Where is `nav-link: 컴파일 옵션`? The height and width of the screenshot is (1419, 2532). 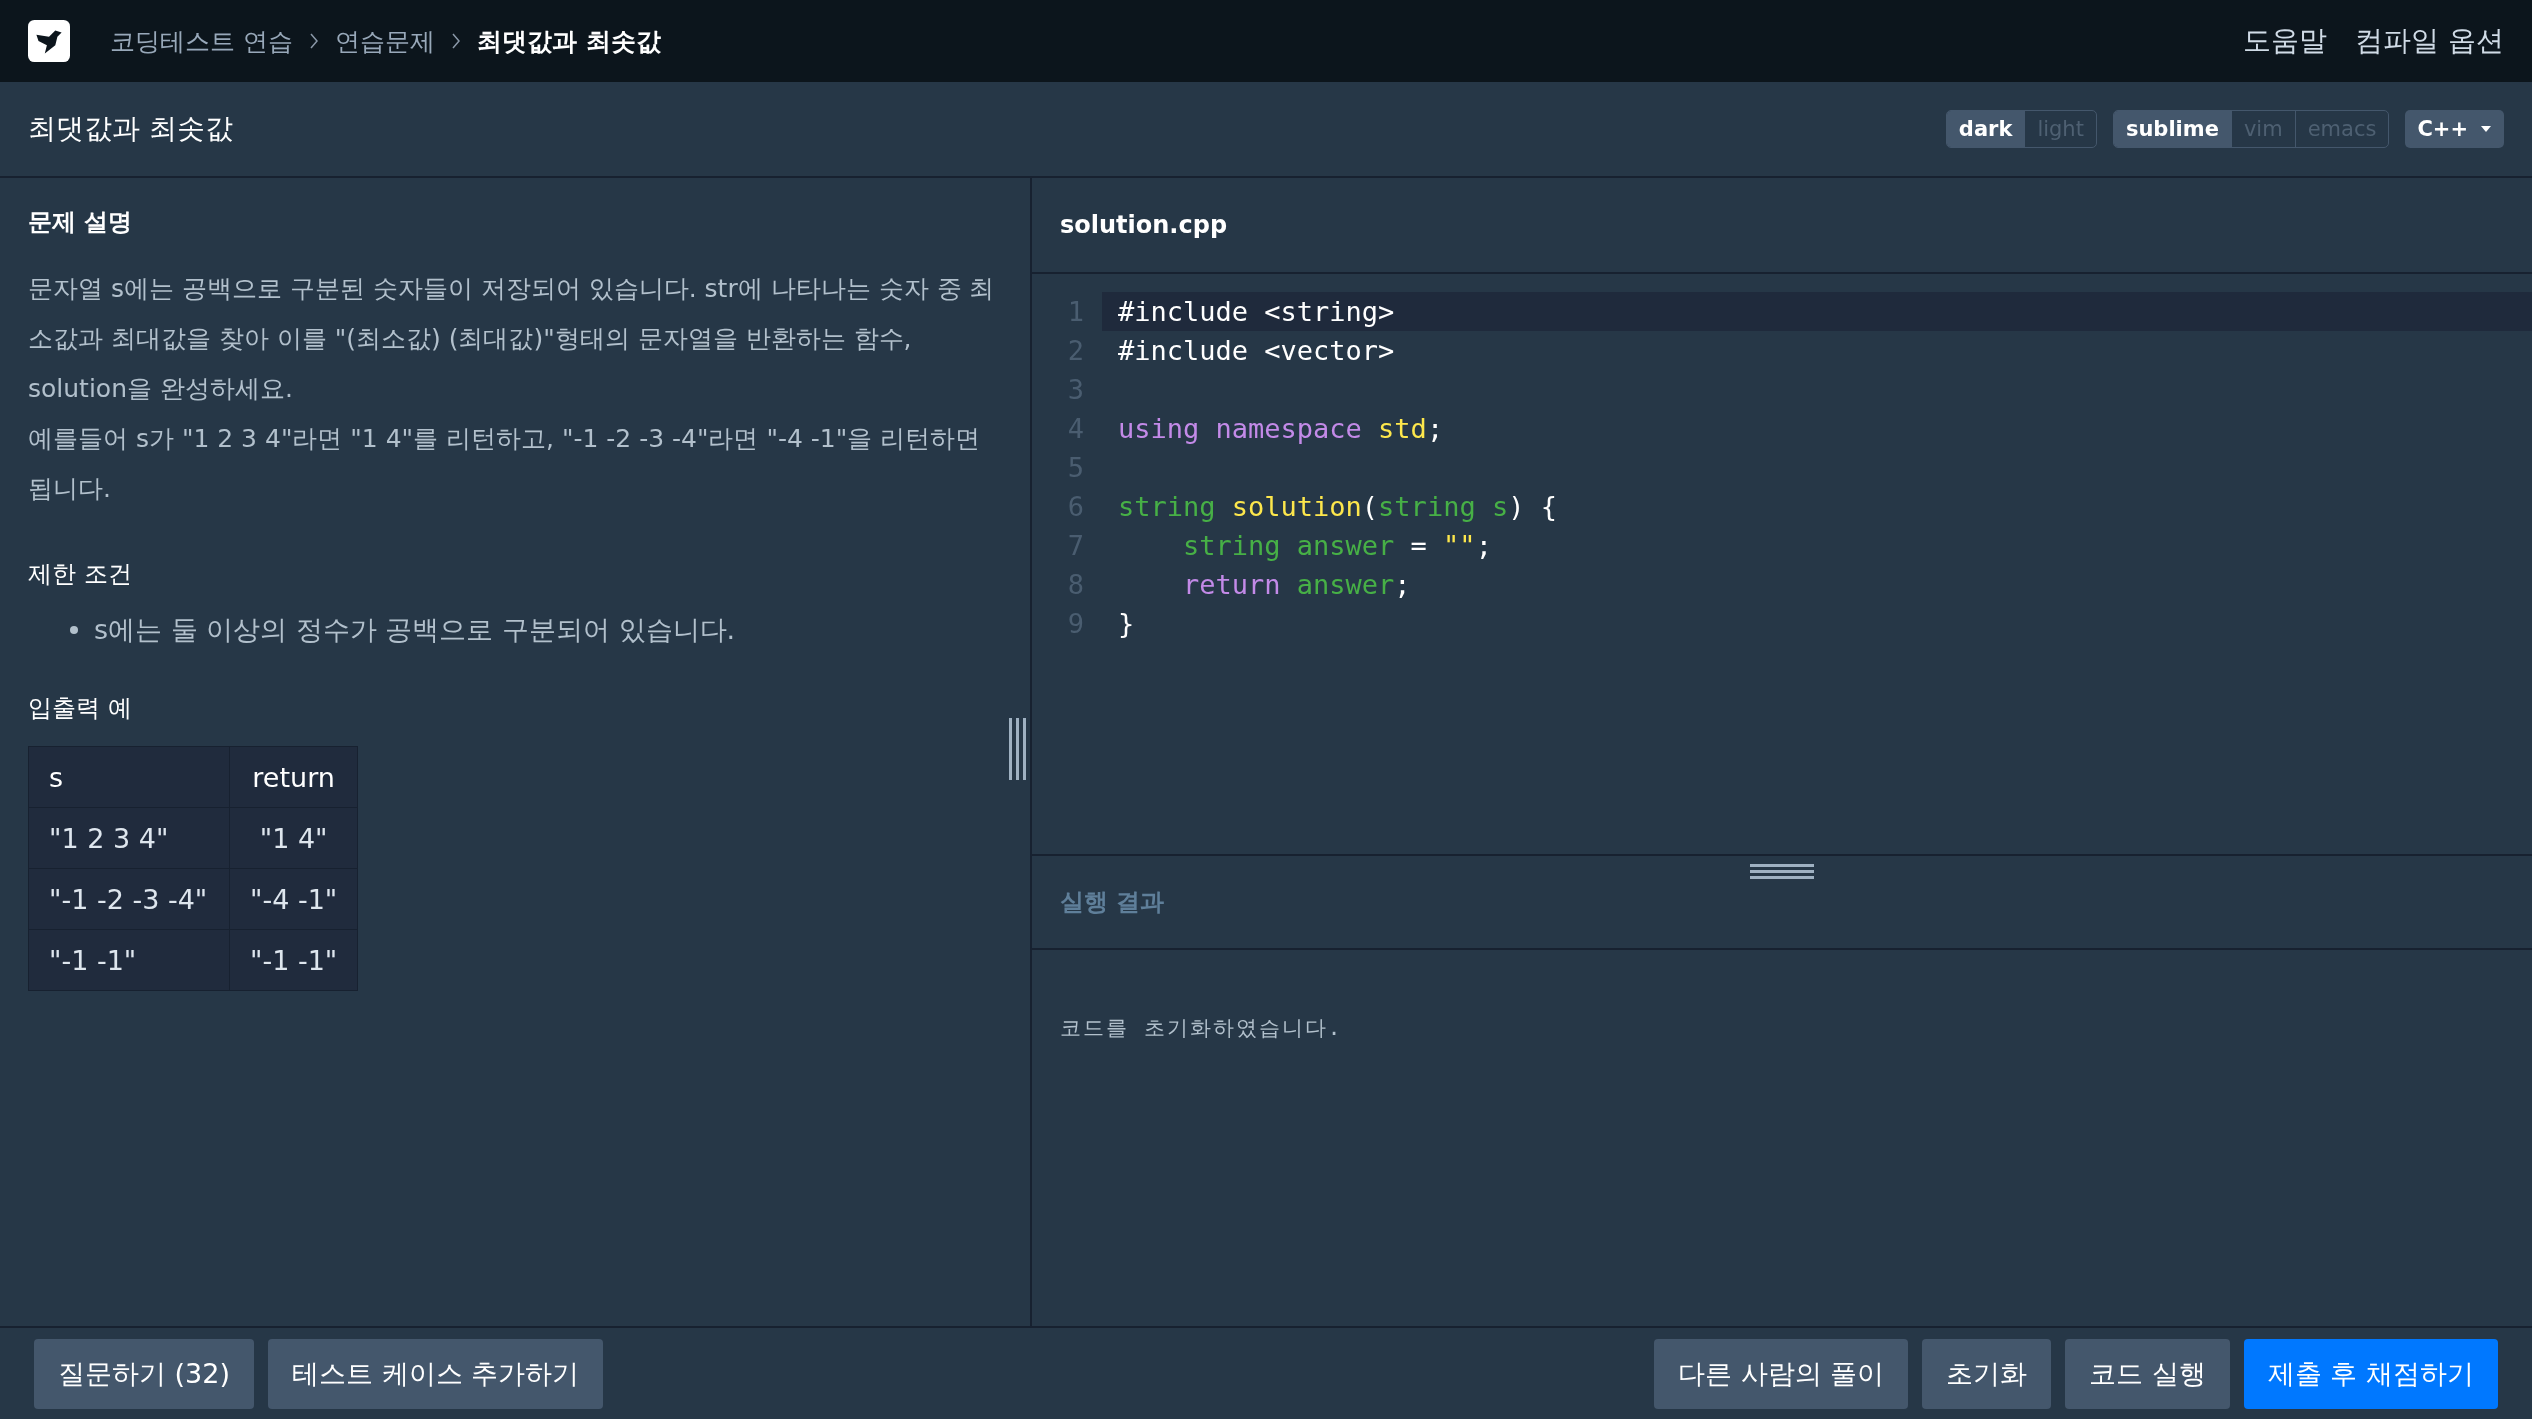
nav-link: 컴파일 옵션 is located at coordinates (2429, 41).